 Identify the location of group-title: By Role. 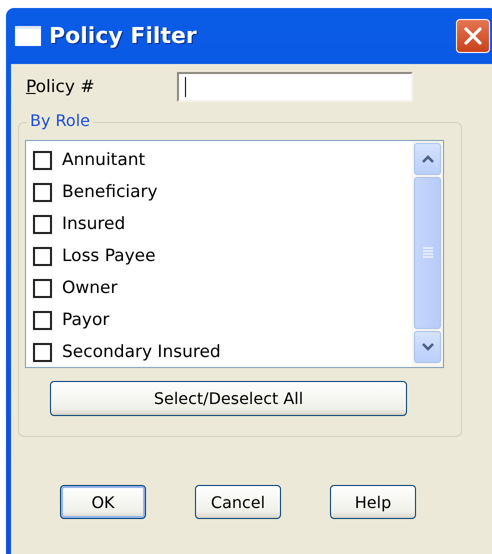
(60, 120).